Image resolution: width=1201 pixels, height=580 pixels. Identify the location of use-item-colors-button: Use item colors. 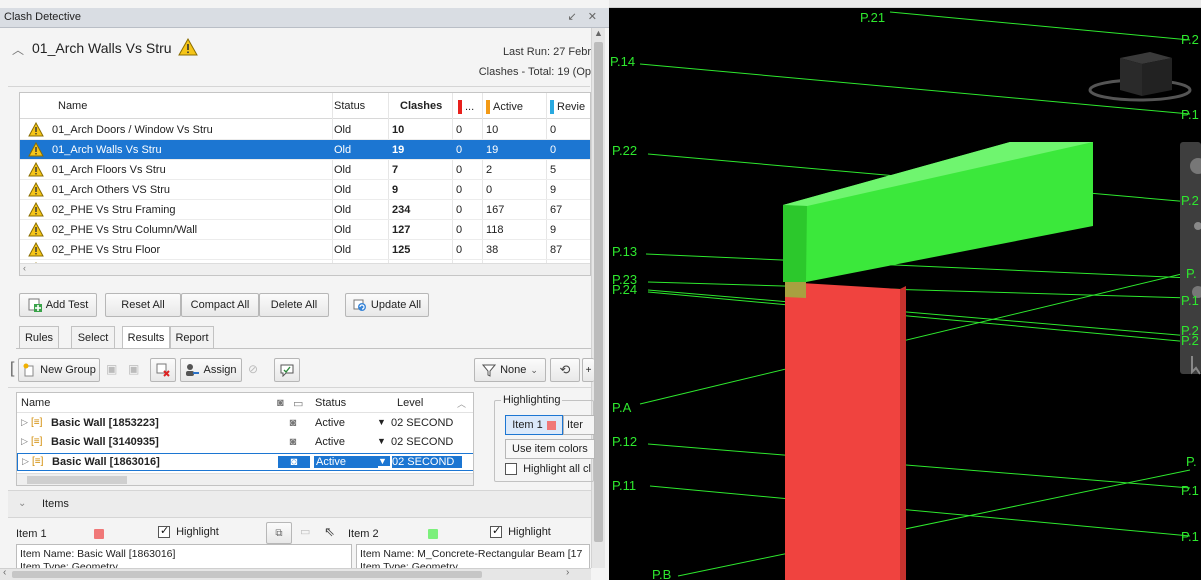
(550, 449).